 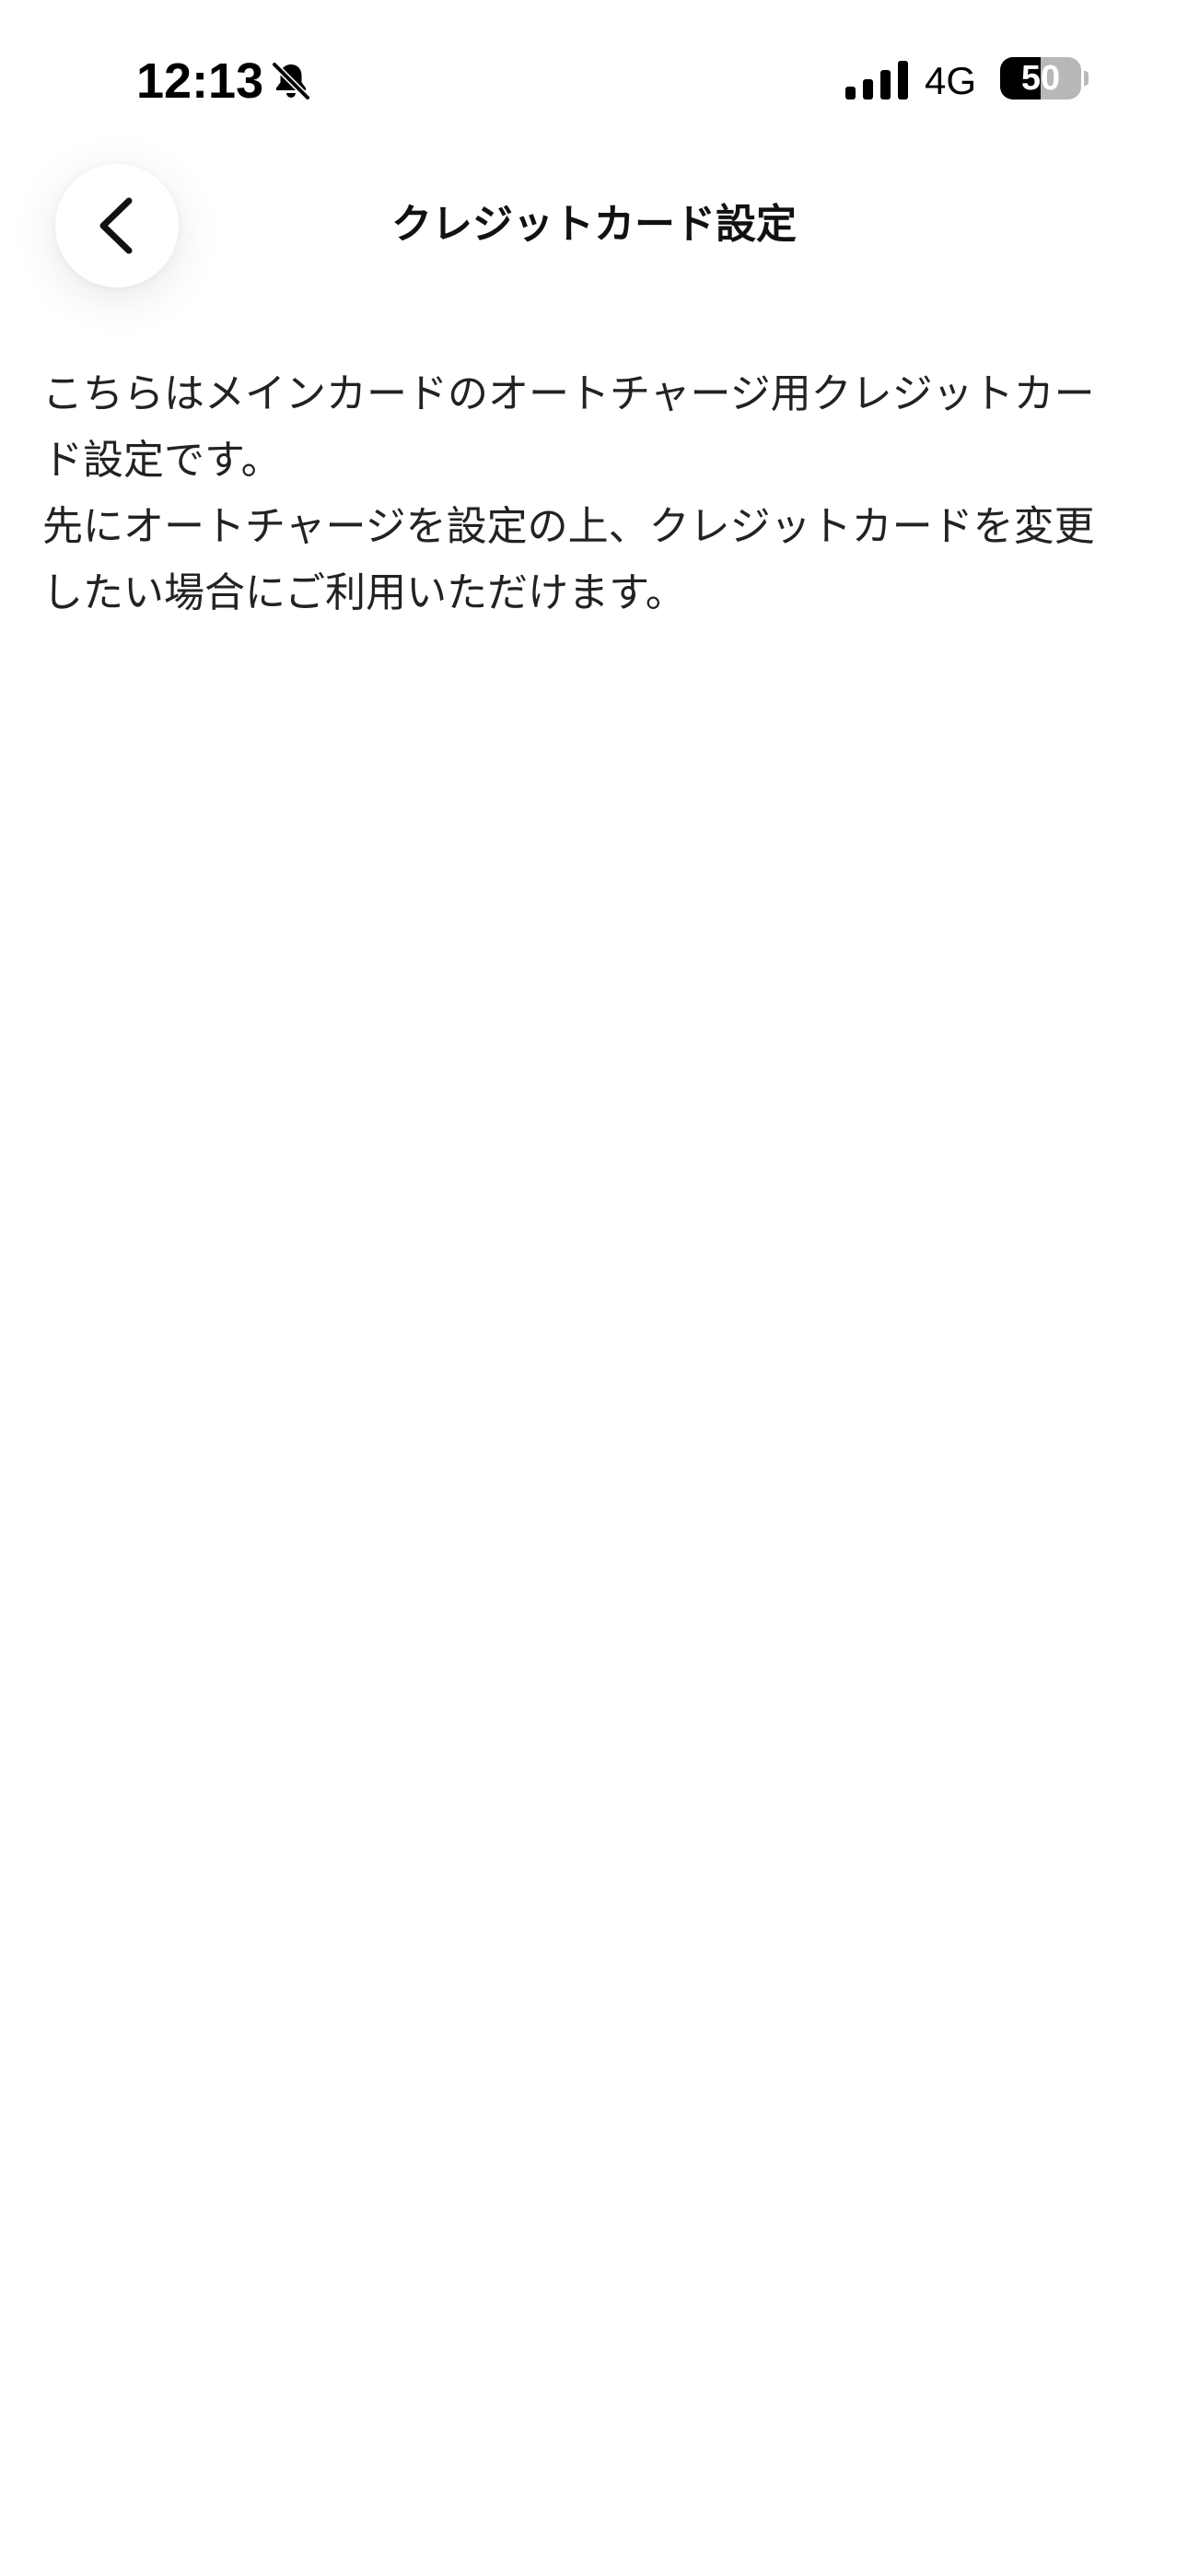 I want to click on chevron-left-icon, so click(x=116, y=225).